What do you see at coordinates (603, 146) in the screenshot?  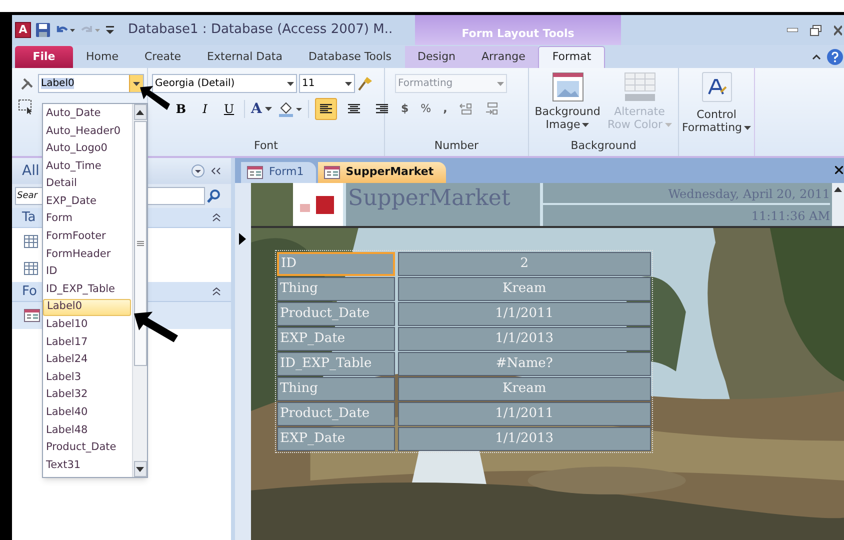 I see `group-label: Background` at bounding box center [603, 146].